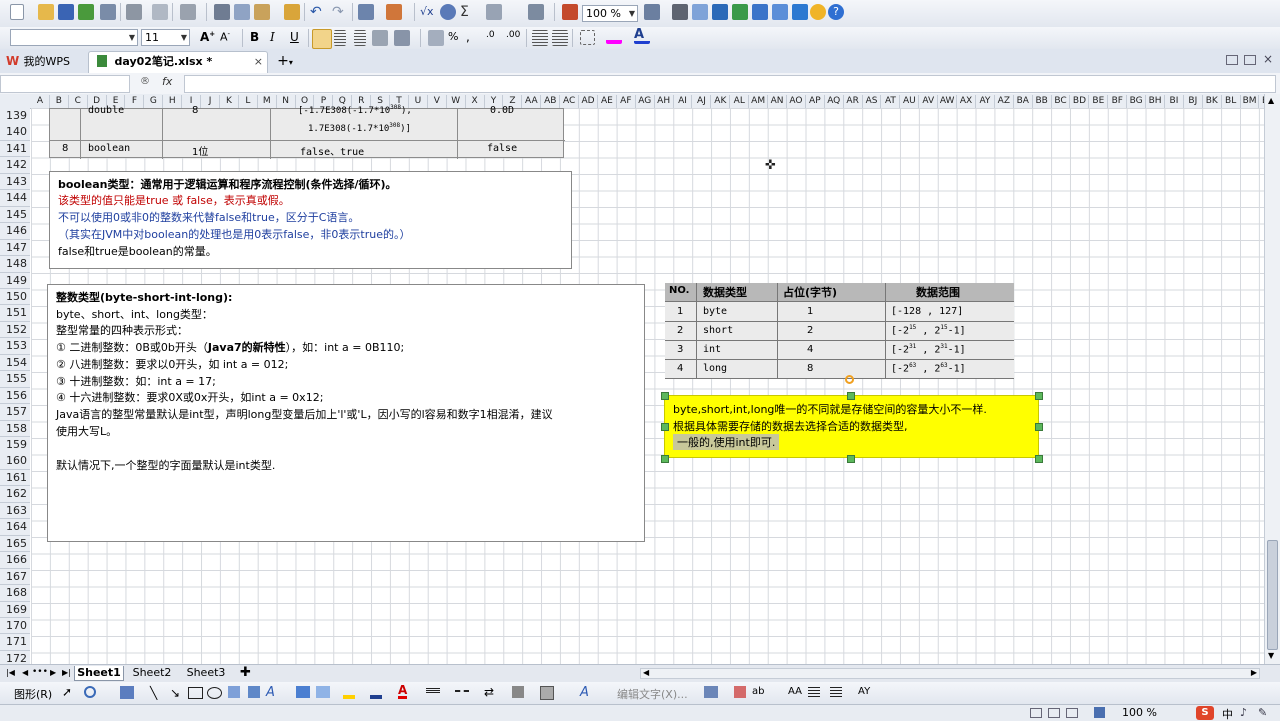 This screenshot has height=722, width=1280. Describe the element at coordinates (59, 101) in the screenshot. I see `column-header: B` at that location.